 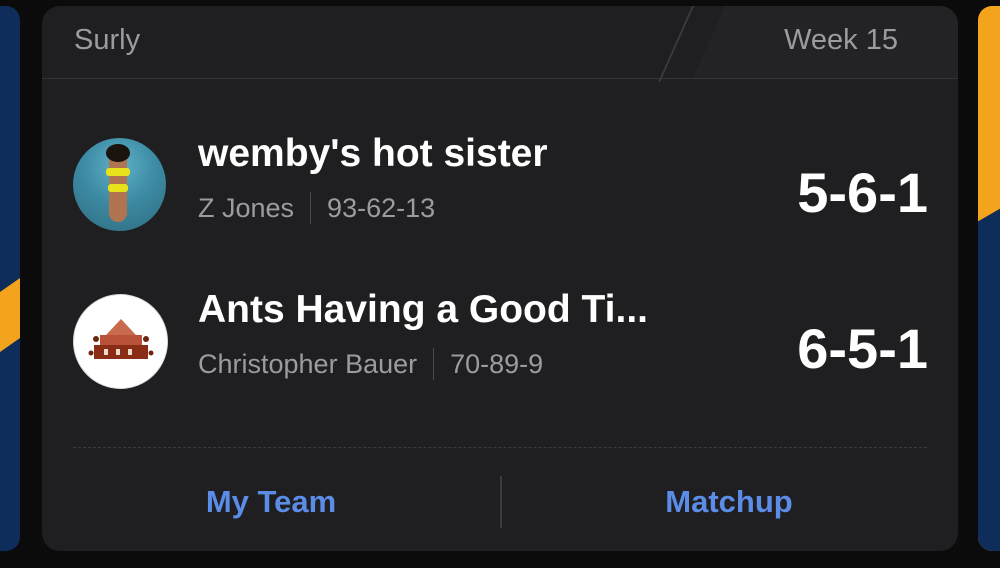 I want to click on matchup-button: Matchup, so click(x=729, y=502).